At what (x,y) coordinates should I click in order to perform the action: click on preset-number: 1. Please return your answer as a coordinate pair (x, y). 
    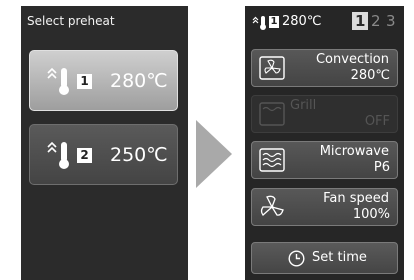
    Looking at the image, I should click on (84, 81).